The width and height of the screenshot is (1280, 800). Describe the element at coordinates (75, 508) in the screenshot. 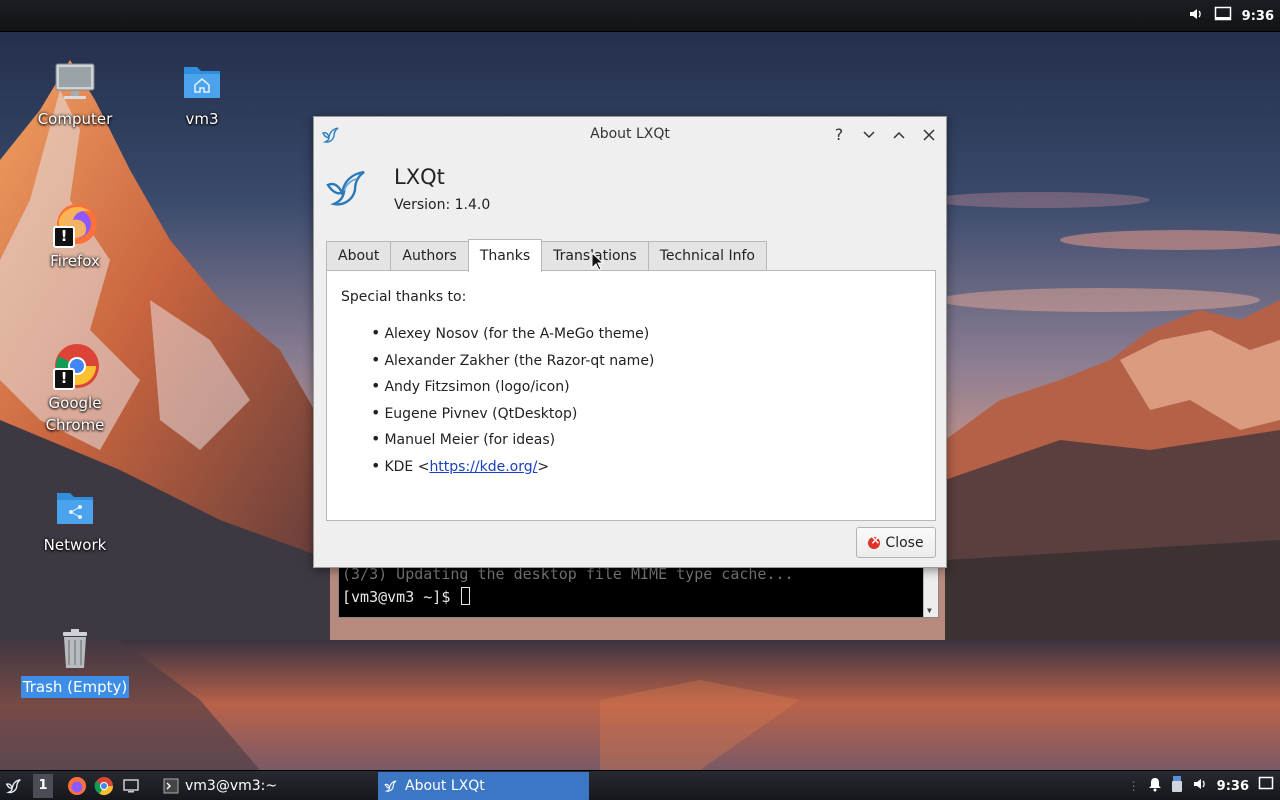

I see `network-folder-icon` at that location.